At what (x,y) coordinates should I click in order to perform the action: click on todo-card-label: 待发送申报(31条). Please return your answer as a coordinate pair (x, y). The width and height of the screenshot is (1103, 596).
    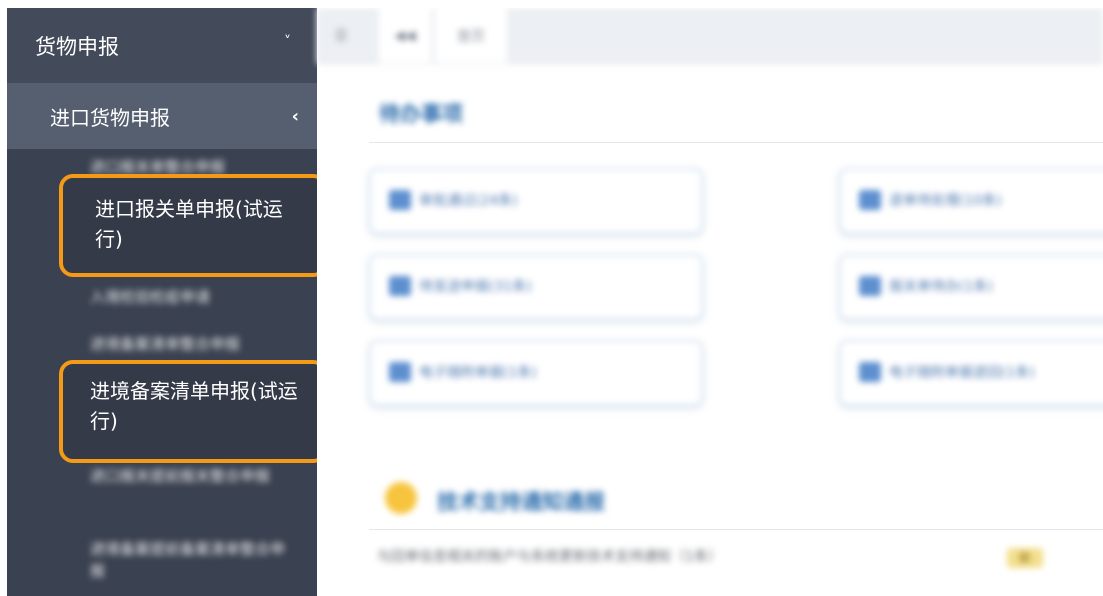
    Looking at the image, I should click on (475, 287).